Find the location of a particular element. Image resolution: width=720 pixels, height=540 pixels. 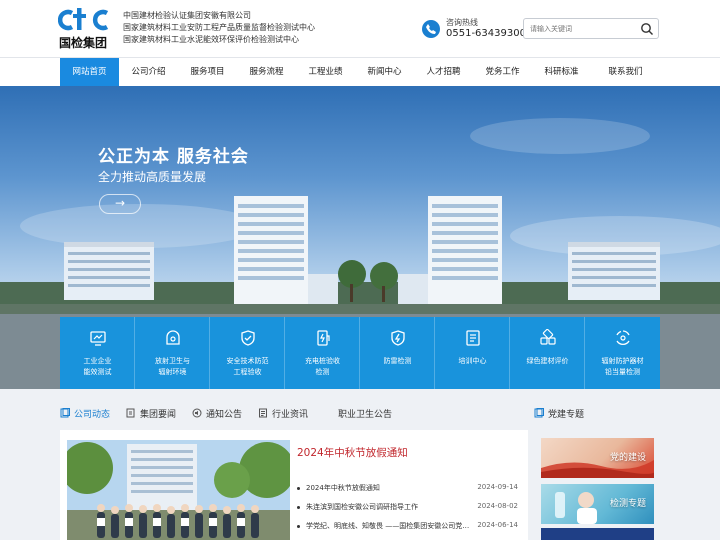

news-title: 2024年中秋节放假通知 is located at coordinates (343, 488).